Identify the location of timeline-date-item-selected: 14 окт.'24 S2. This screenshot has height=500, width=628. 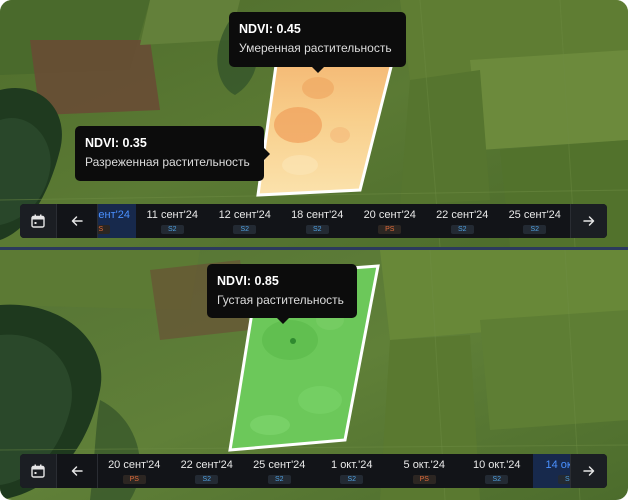
(551, 471).